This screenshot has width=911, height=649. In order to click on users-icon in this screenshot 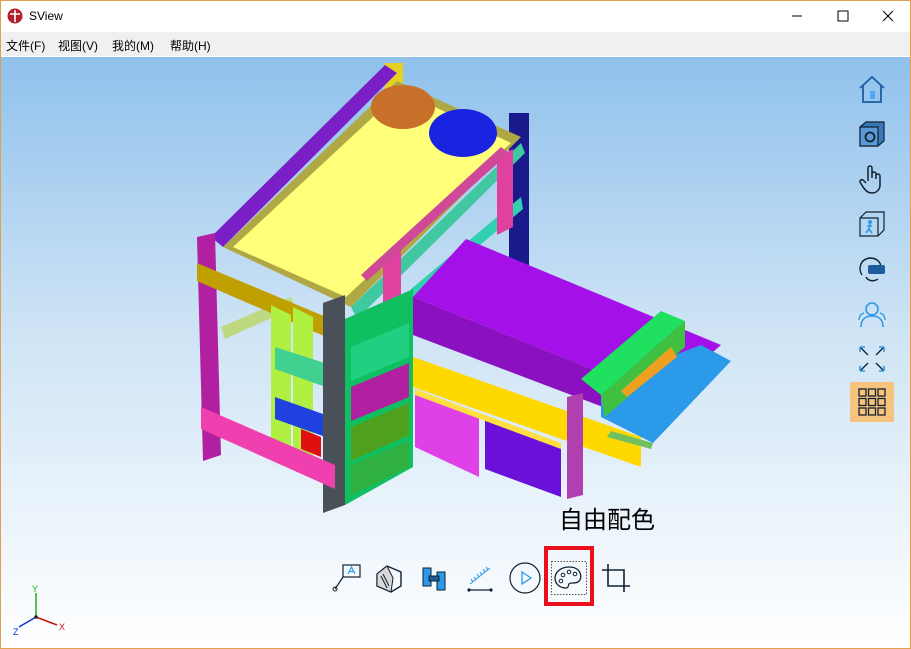, I will do `click(872, 315)`.